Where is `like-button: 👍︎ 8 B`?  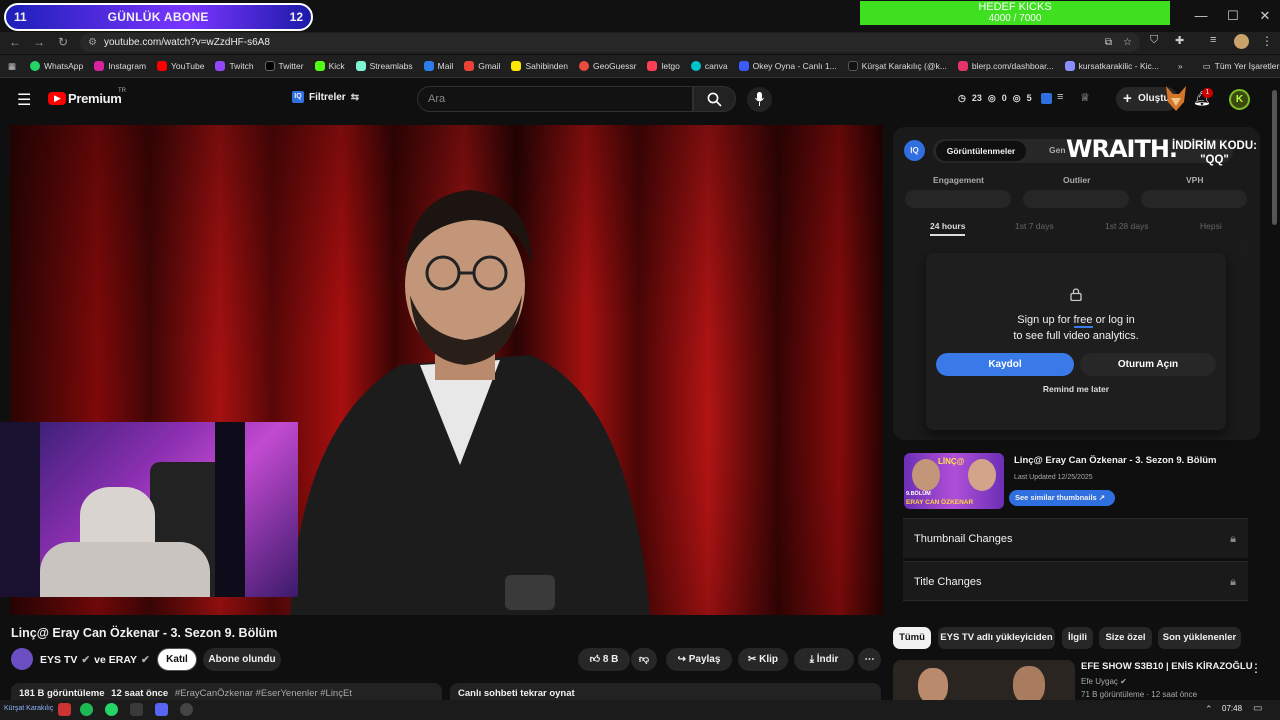 like-button: 👍︎ 8 B is located at coordinates (604, 659).